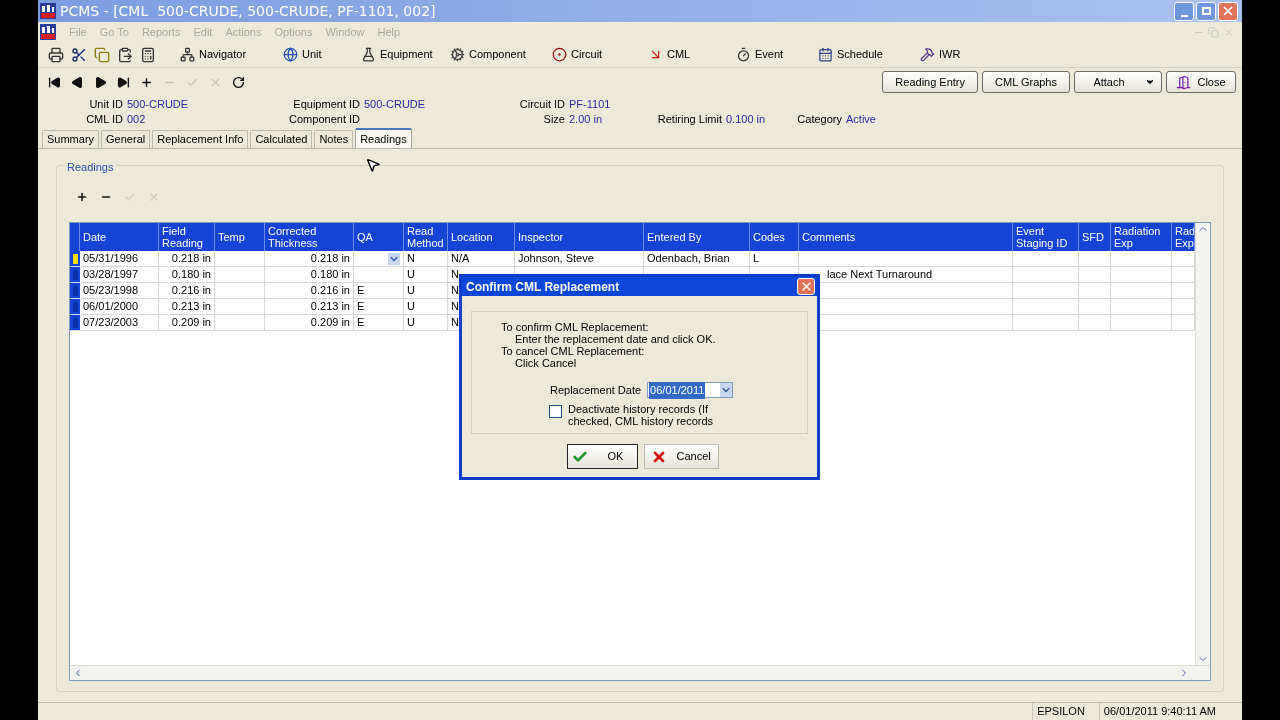 The image size is (1280, 720). I want to click on target-icon, so click(559, 54).